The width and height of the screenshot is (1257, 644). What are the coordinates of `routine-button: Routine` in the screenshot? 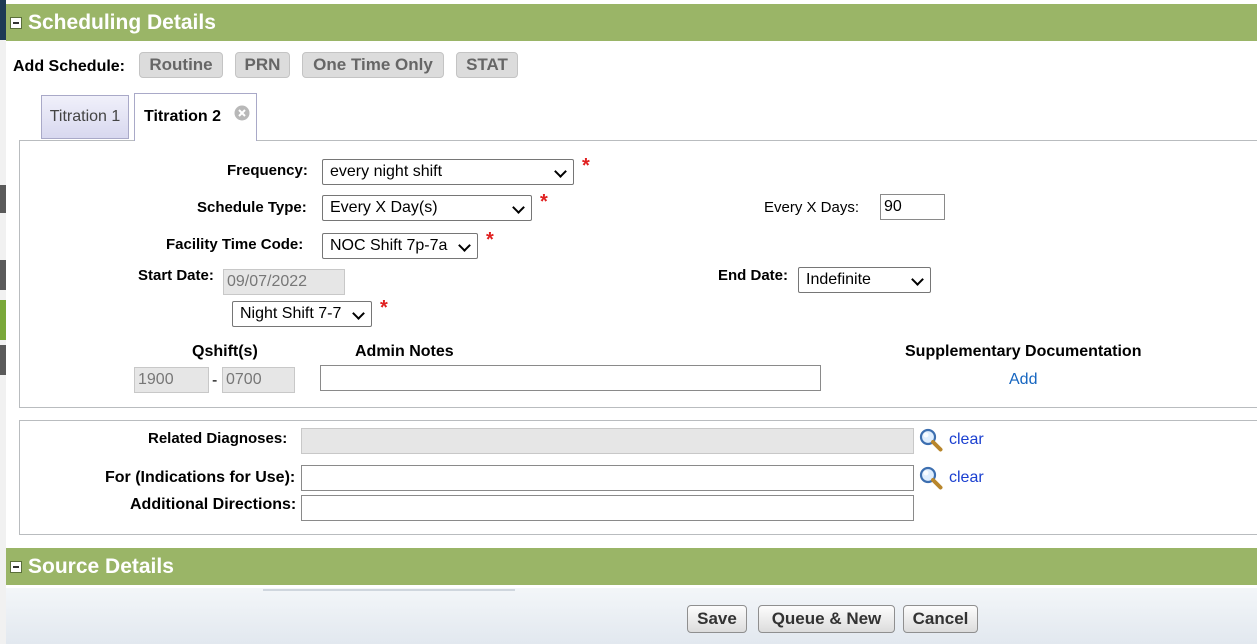 It's located at (181, 65).